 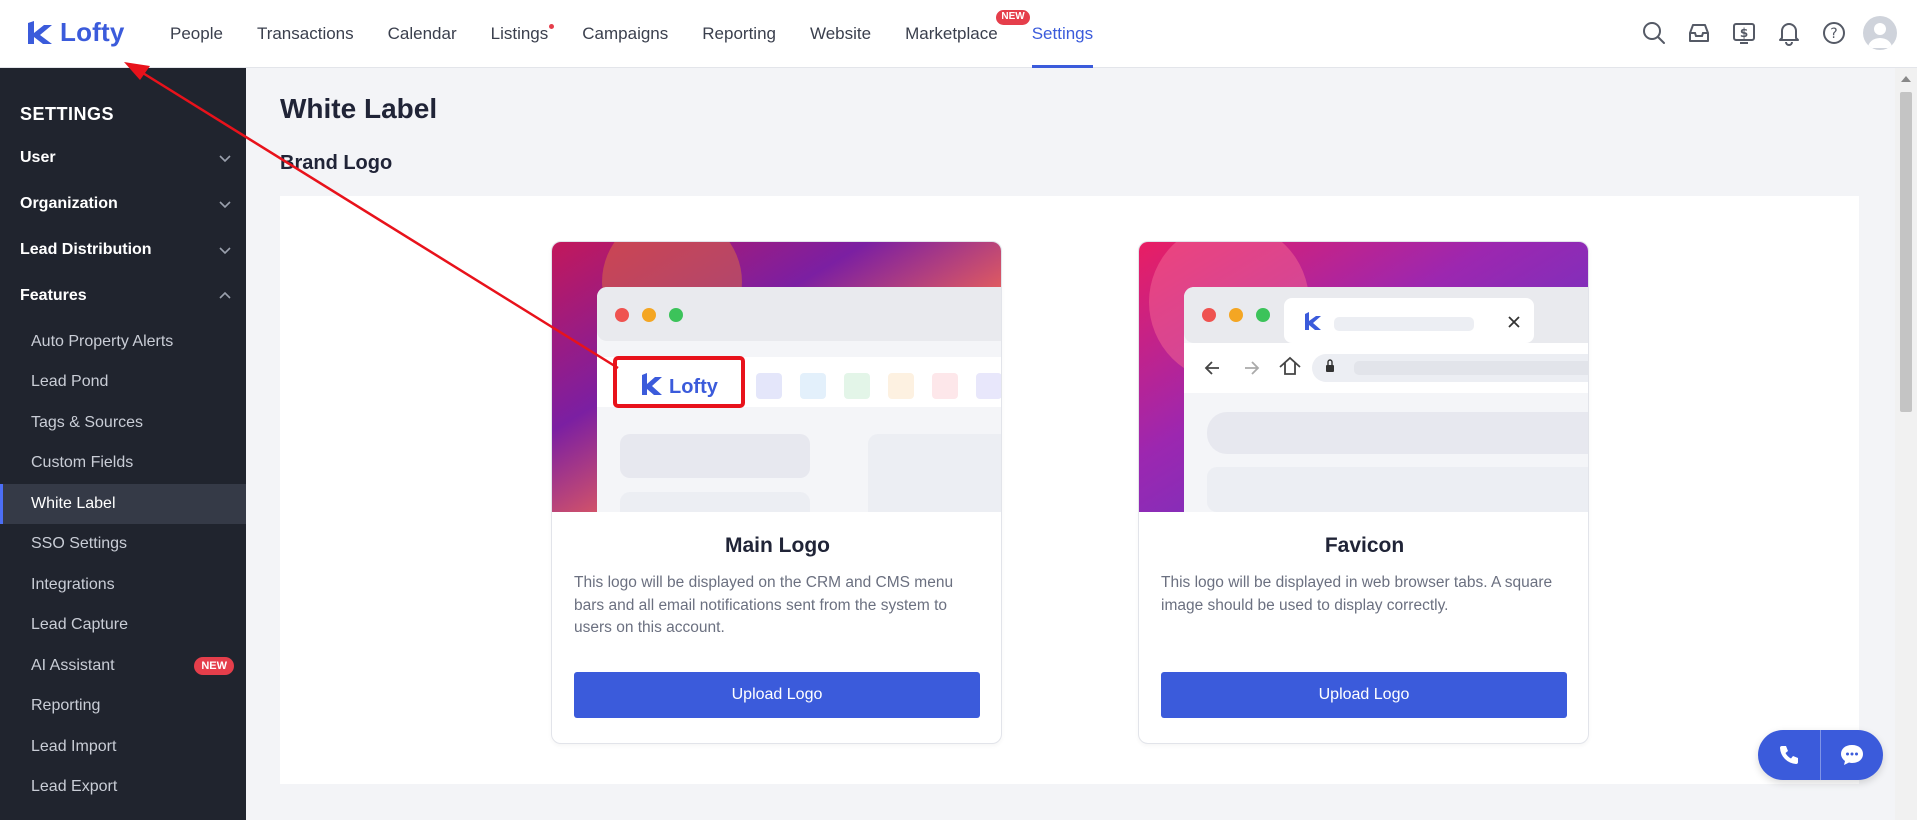 I want to click on billing-icon: $, so click(x=1744, y=33).